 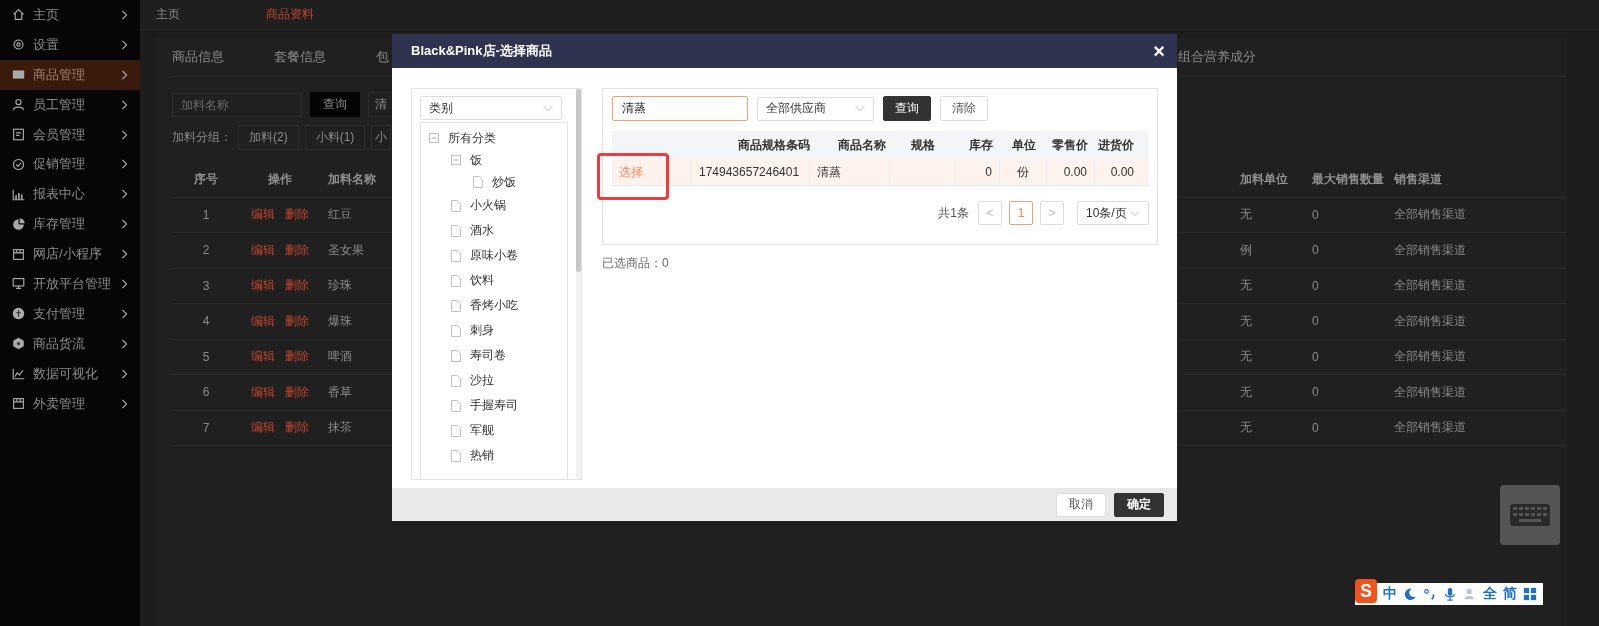 I want to click on tree-item: 香烤小吃, so click(x=494, y=305).